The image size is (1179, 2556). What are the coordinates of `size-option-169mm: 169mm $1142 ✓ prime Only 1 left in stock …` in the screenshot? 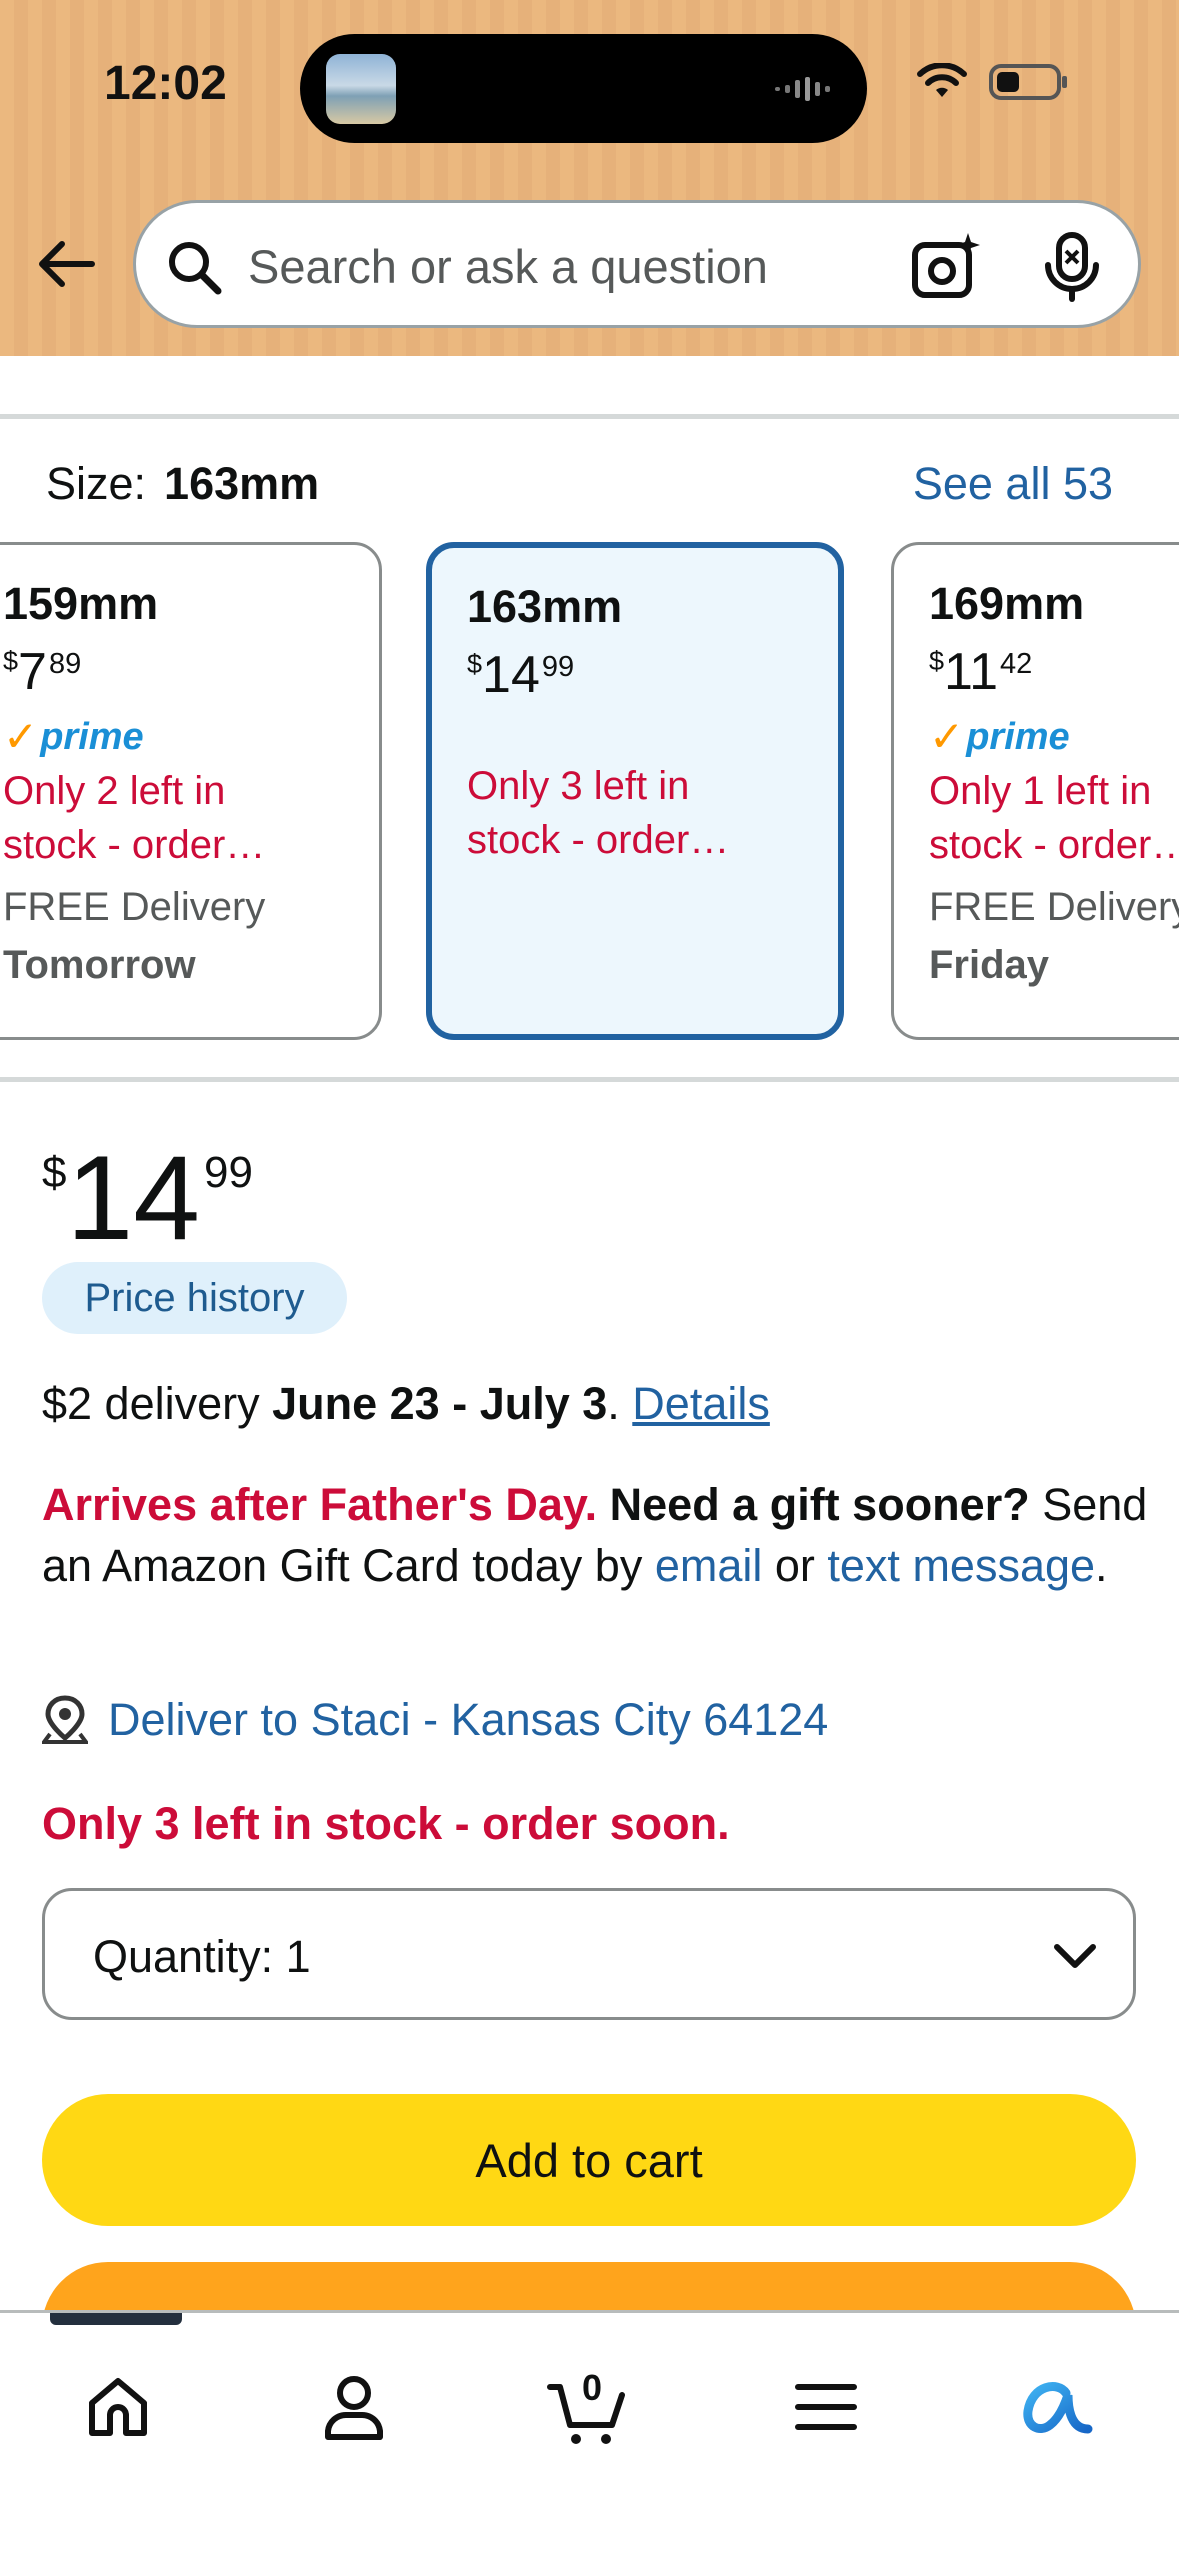 It's located at (1035, 791).